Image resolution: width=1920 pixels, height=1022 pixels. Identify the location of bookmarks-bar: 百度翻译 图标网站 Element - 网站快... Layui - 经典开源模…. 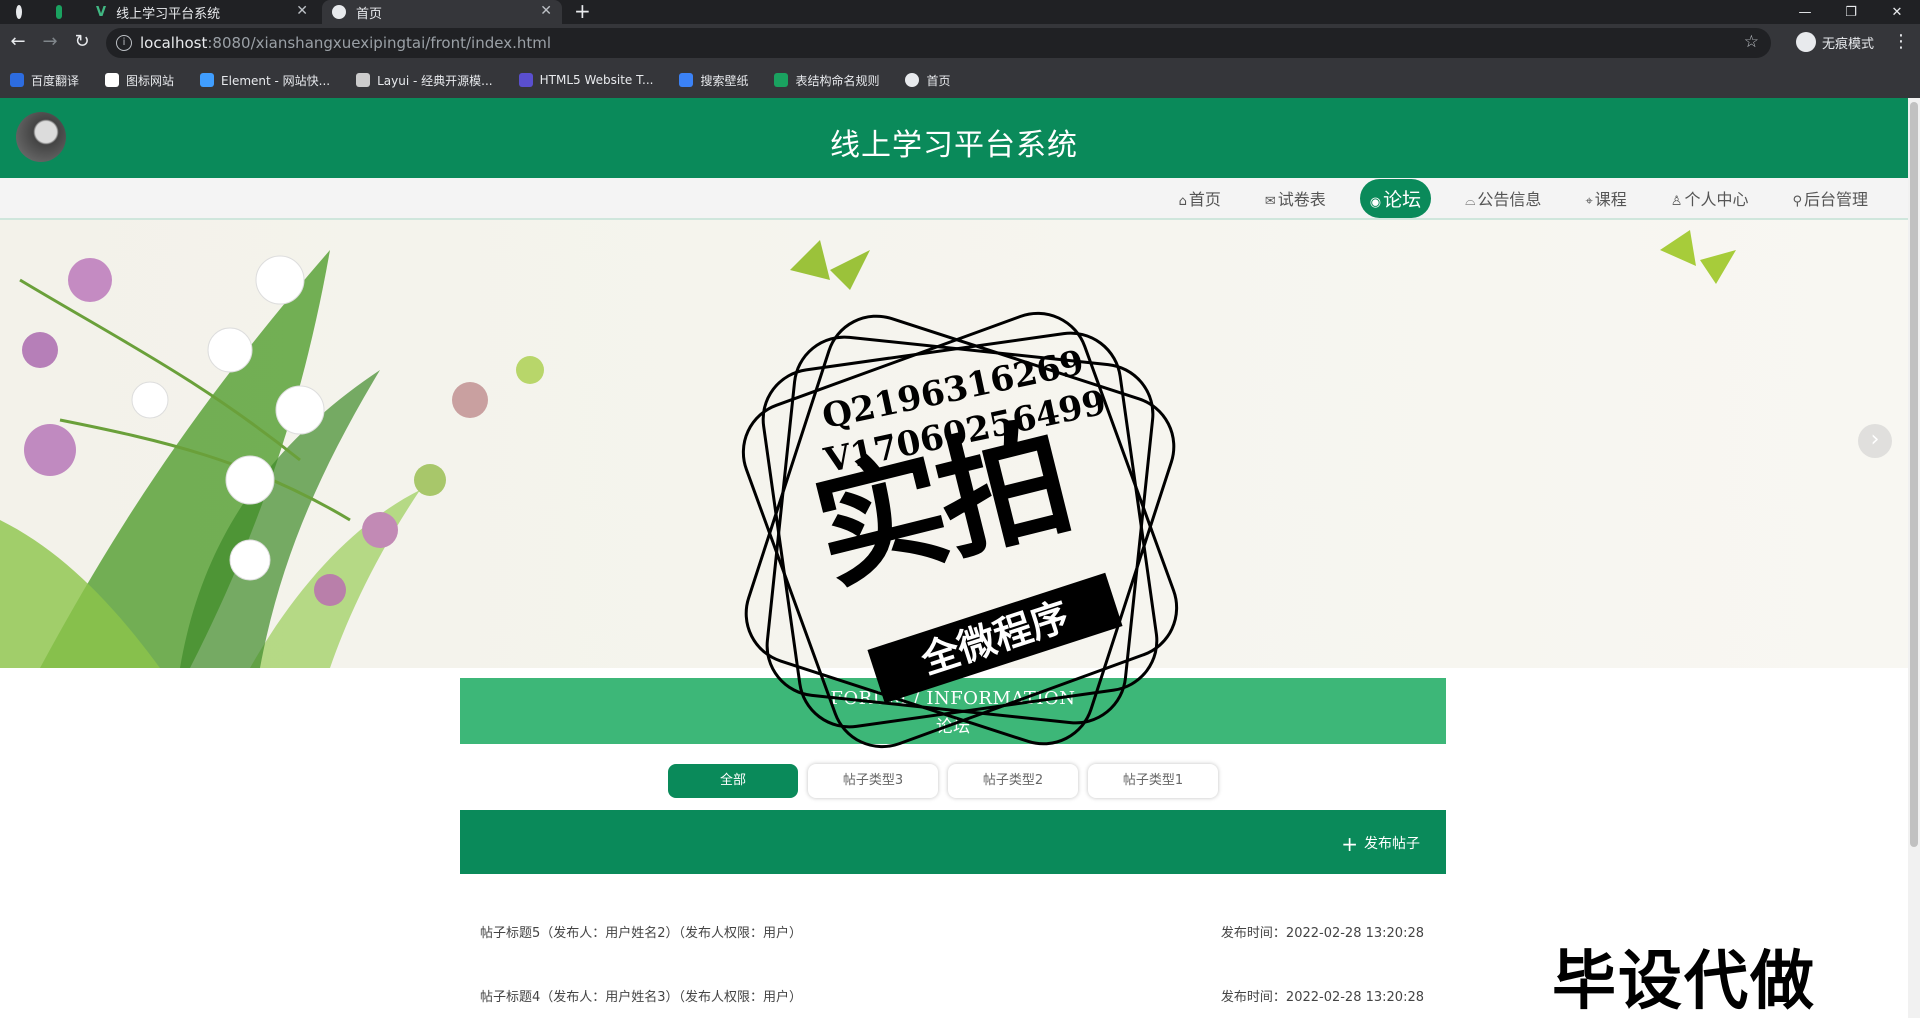
(960, 80).